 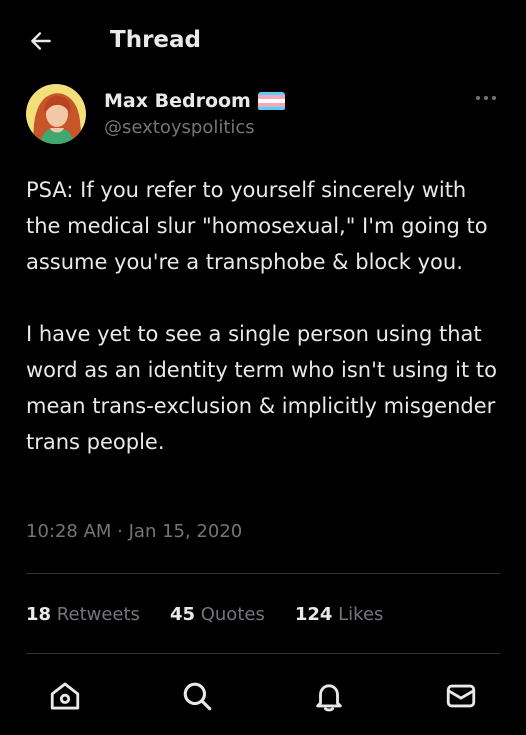 I want to click on back-button, so click(x=41, y=41).